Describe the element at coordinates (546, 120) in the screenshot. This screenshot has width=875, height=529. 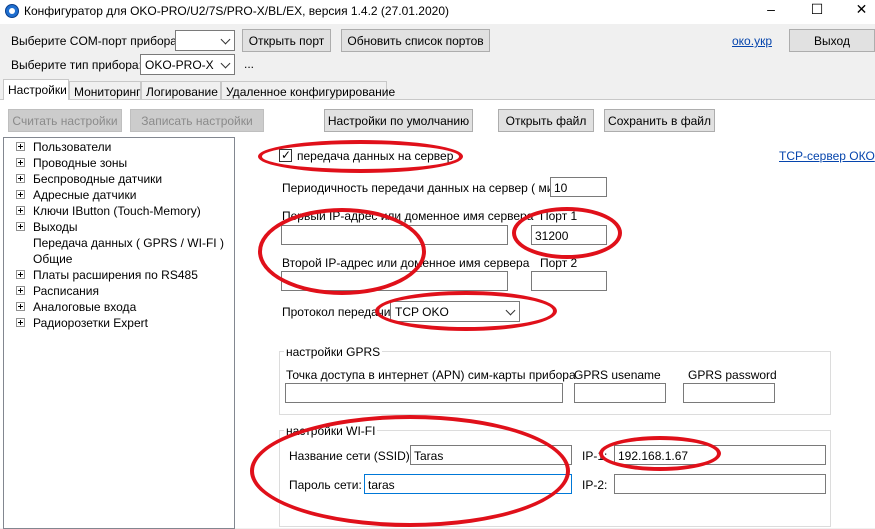
I see `open-file-button: Открыть файл` at that location.